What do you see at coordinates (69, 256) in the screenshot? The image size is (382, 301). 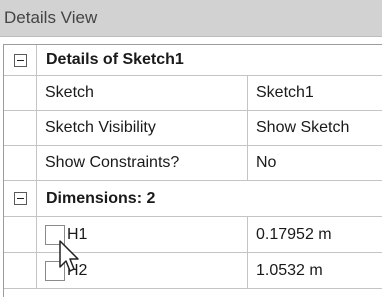 I see `mouse-pointer-icon` at bounding box center [69, 256].